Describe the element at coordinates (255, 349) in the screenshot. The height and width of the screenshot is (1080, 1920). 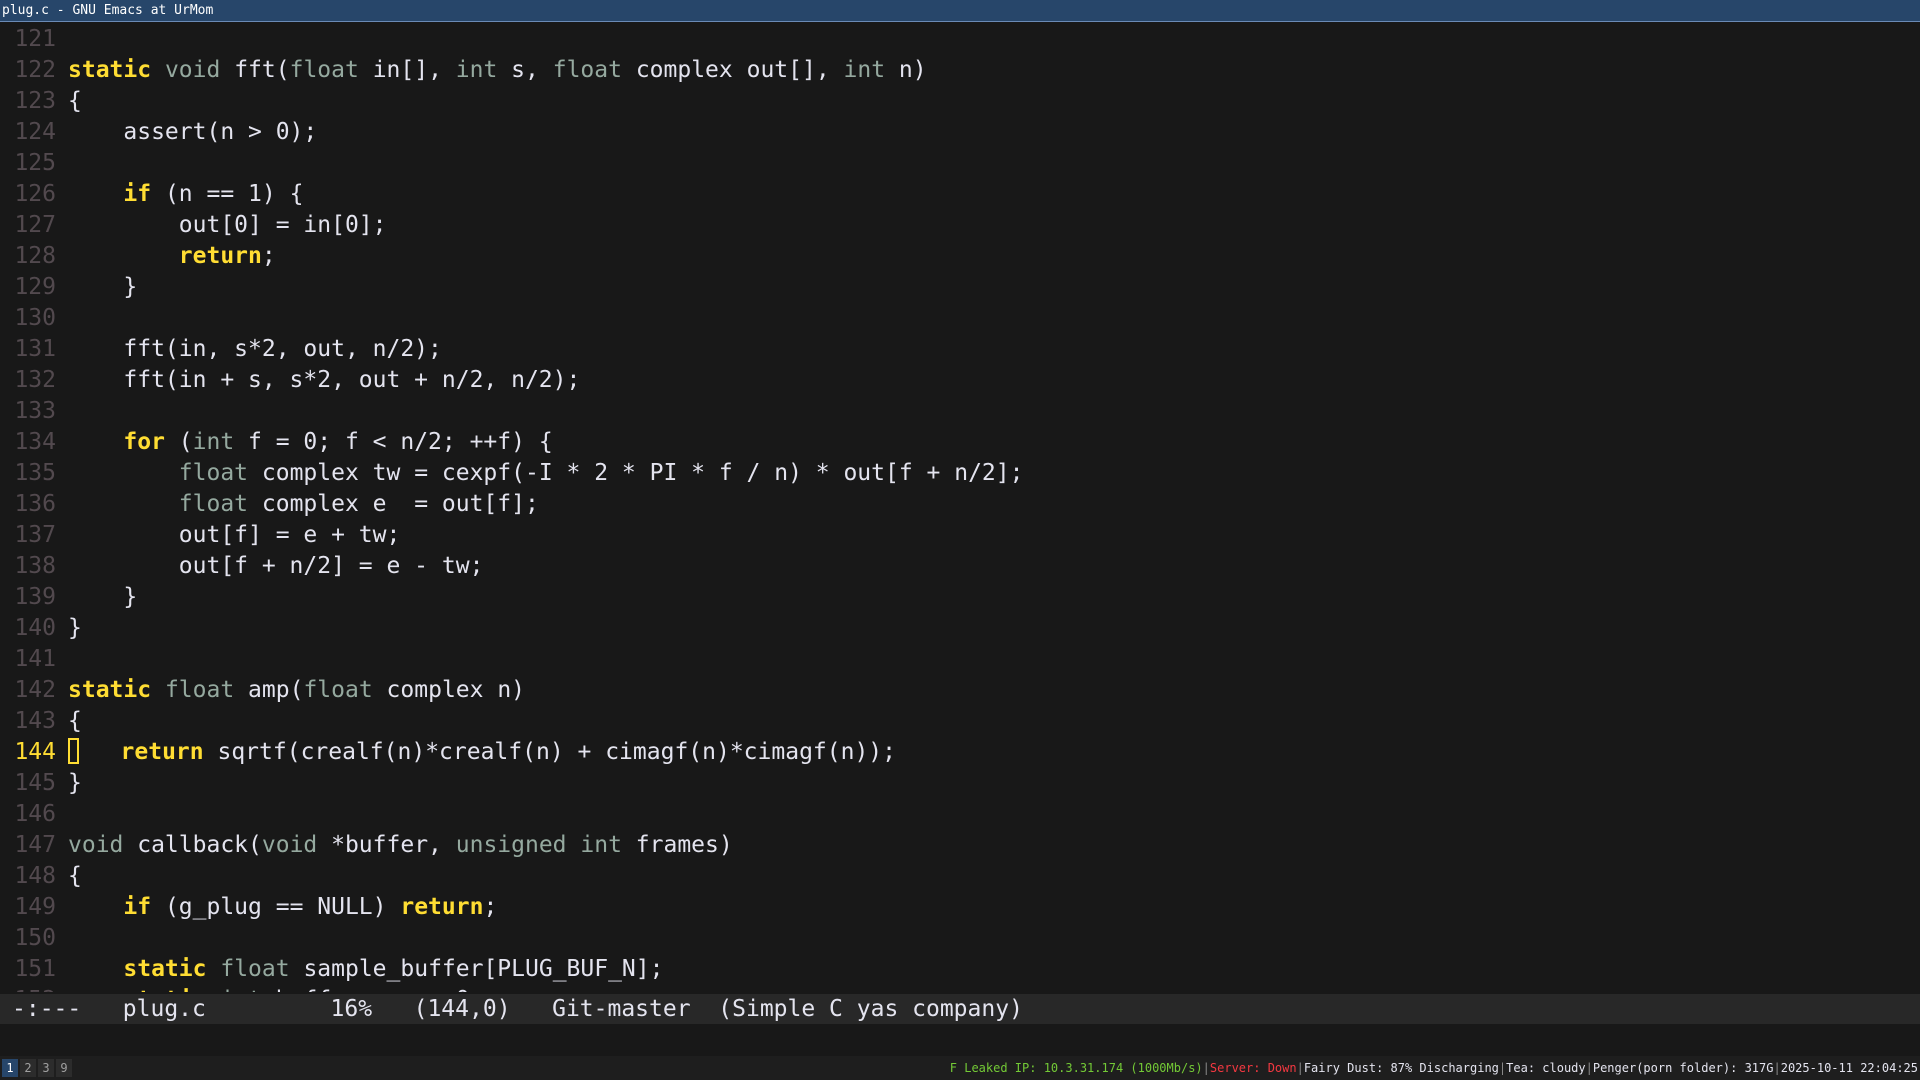
I see `code-text: fft(in, s*2, out, n/2);` at that location.